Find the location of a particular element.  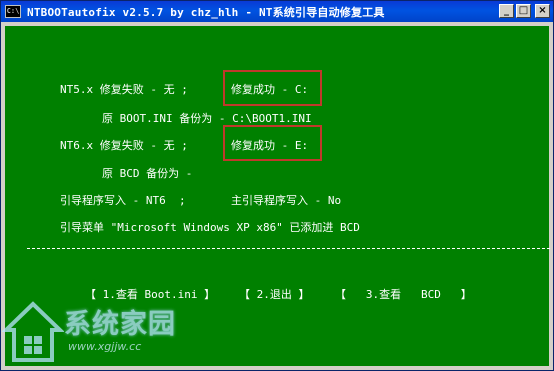

console-icon: C:\ is located at coordinates (13, 11).